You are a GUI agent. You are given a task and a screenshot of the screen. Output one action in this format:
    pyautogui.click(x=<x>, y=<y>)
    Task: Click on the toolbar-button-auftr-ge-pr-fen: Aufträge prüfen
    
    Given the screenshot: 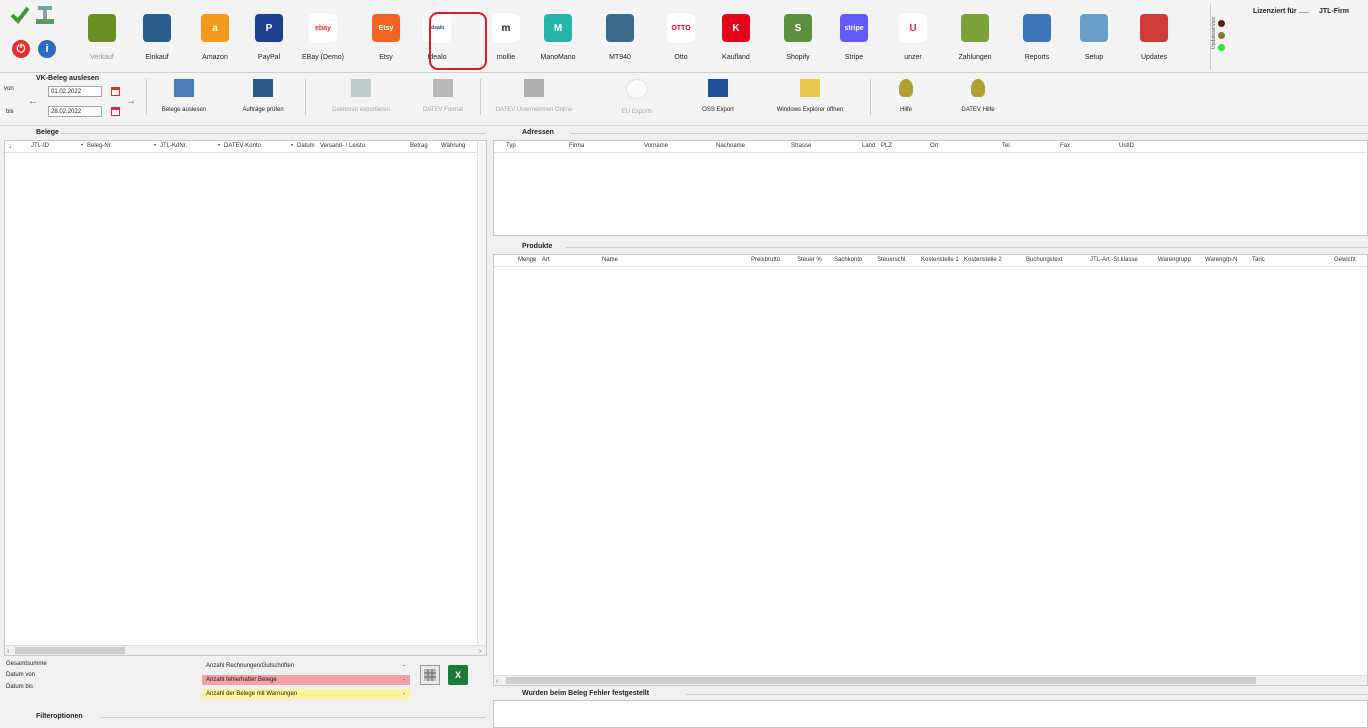 What is the action you would take?
    pyautogui.click(x=263, y=96)
    